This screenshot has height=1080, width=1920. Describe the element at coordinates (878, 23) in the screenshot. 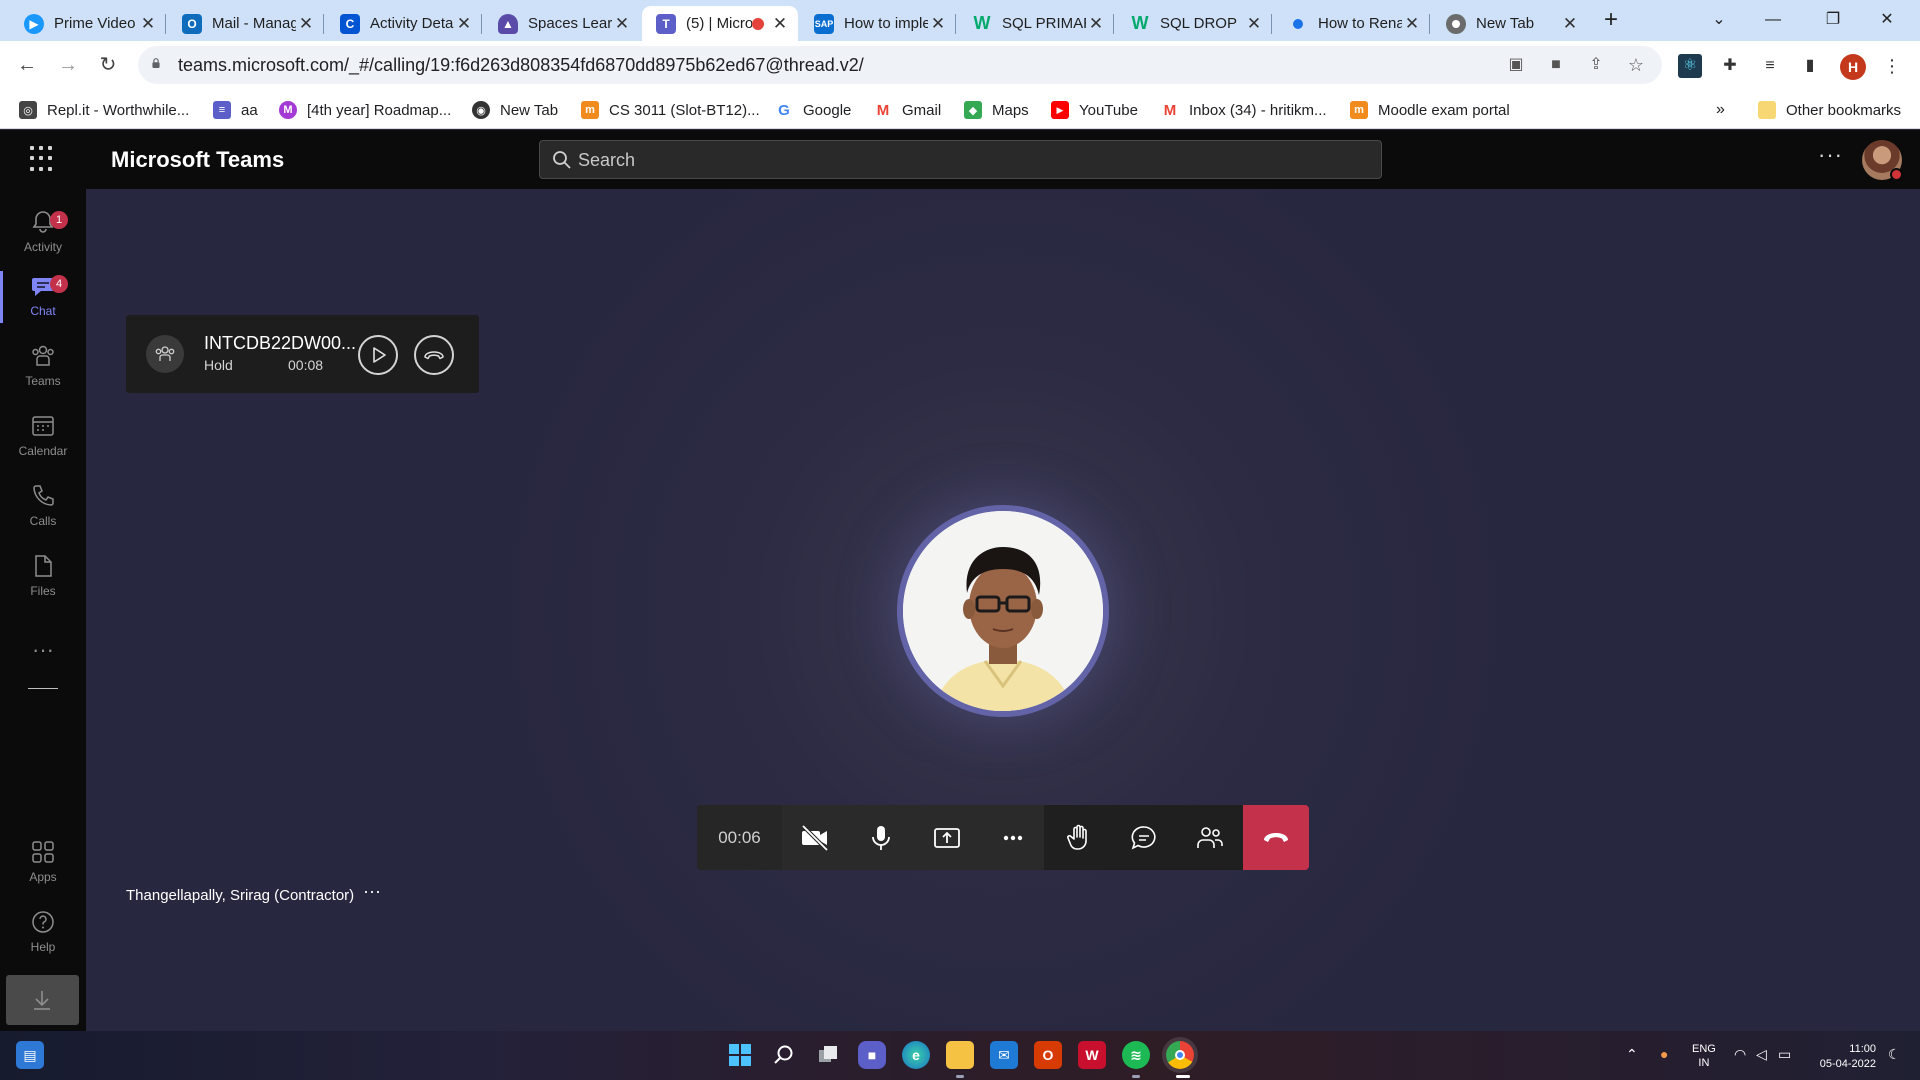

I see `tab-how-to-implement: SAP How to implement ✕` at that location.